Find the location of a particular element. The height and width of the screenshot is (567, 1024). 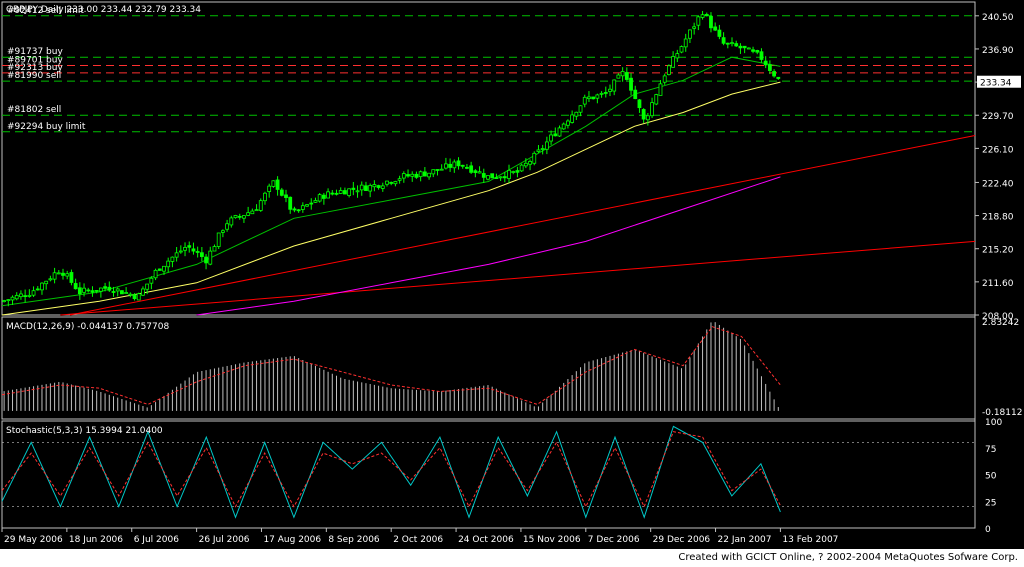

time-tick-label: 22 Jan 2007 is located at coordinates (745, 540).